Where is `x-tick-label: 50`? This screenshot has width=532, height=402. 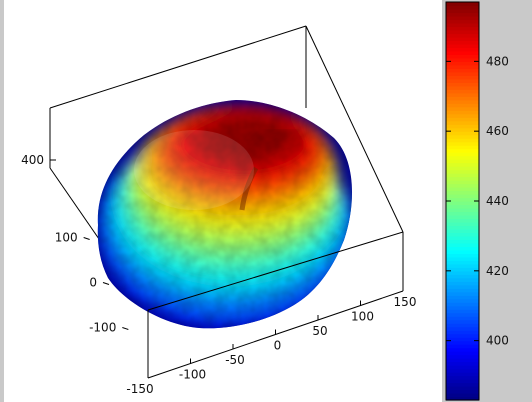
x-tick-label: 50 is located at coordinates (319, 331).